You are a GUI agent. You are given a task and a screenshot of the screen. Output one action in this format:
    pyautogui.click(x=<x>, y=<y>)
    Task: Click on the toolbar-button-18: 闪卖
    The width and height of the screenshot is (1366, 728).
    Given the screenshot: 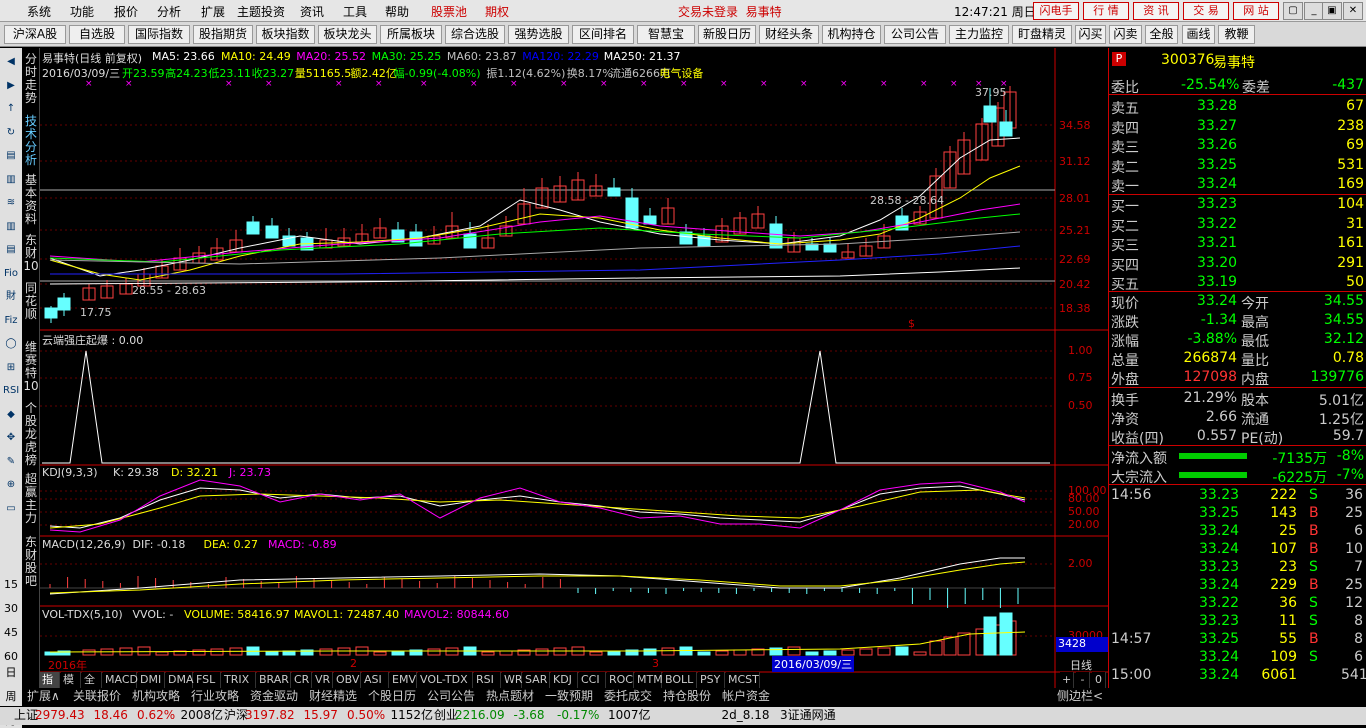 What is the action you would take?
    pyautogui.click(x=1125, y=34)
    